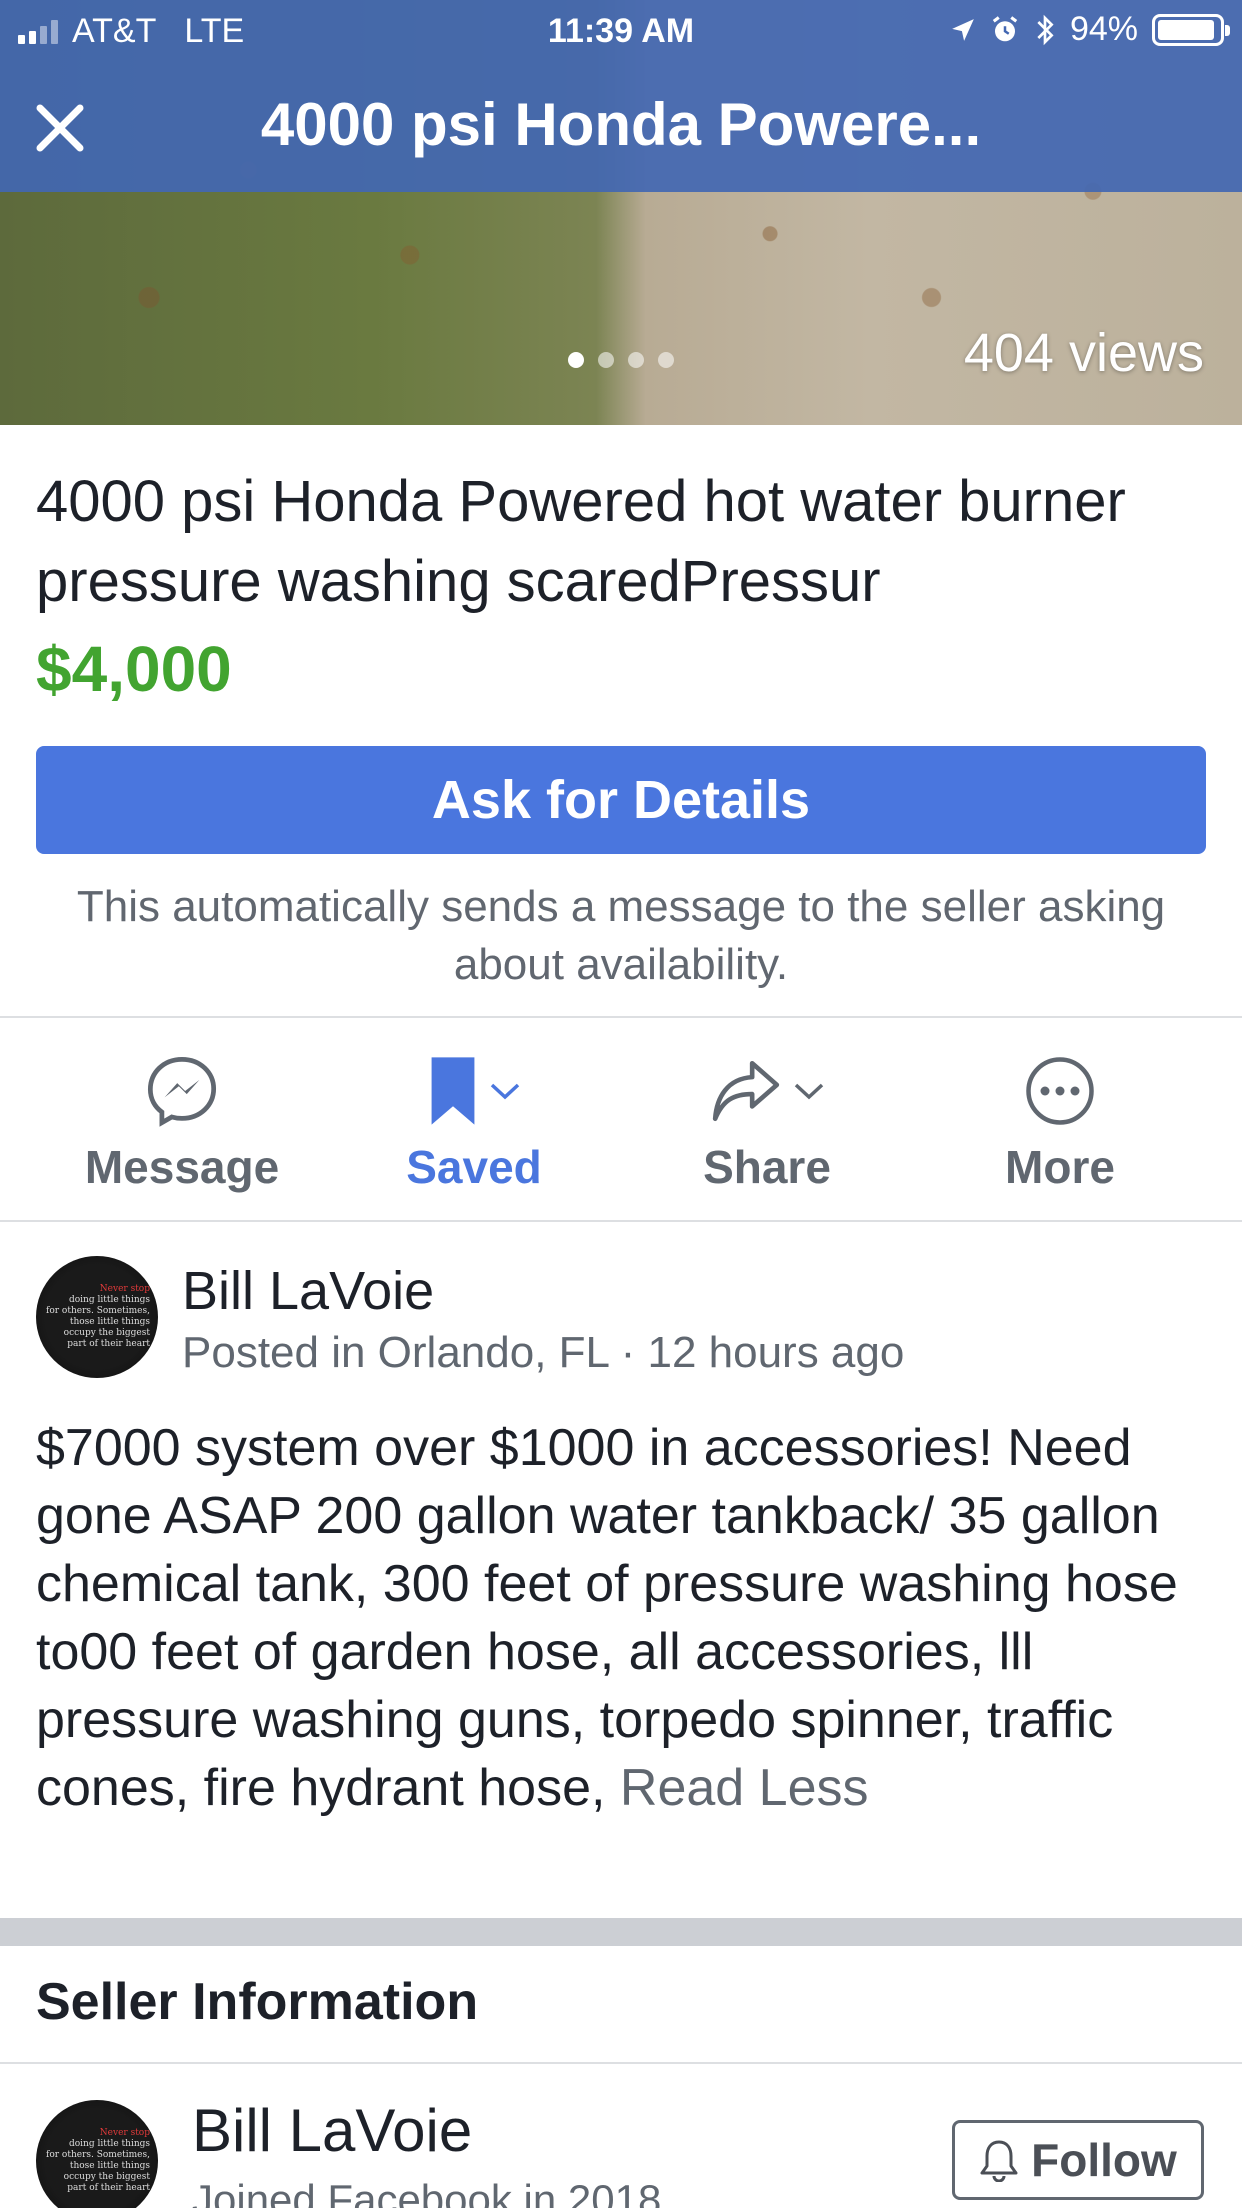 The image size is (1242, 2208). I want to click on seller-name: Bill LaVoie, so click(332, 2130).